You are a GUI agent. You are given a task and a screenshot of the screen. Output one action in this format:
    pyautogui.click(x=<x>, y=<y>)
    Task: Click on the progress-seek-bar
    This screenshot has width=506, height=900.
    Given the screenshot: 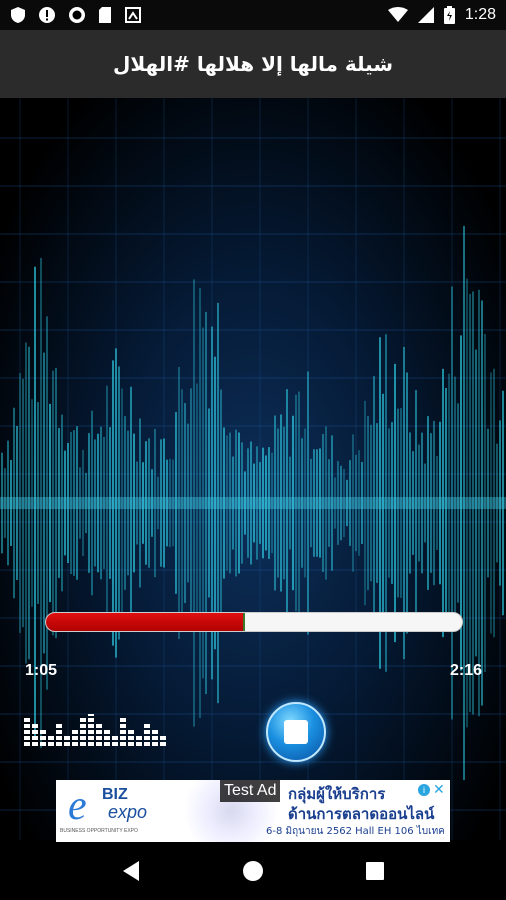 What is the action you would take?
    pyautogui.click(x=254, y=622)
    